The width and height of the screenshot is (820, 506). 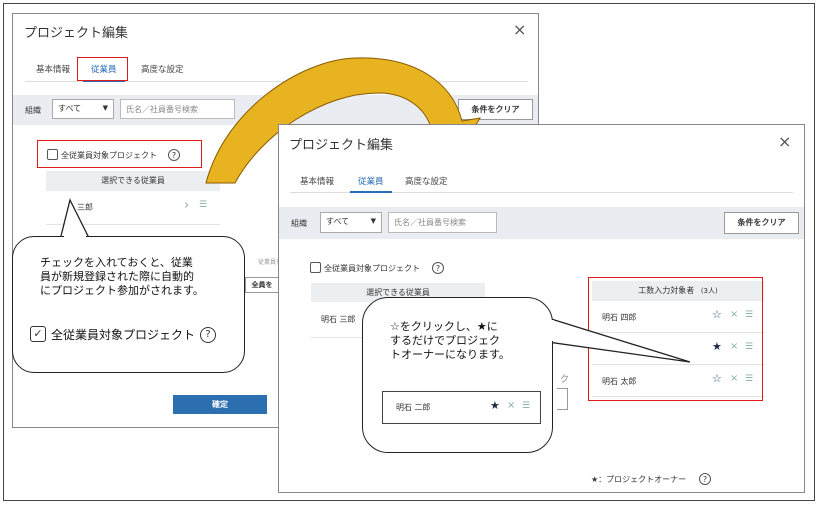 I want to click on callout-text-line: にプロジェクト参加がされます。, so click(x=122, y=290).